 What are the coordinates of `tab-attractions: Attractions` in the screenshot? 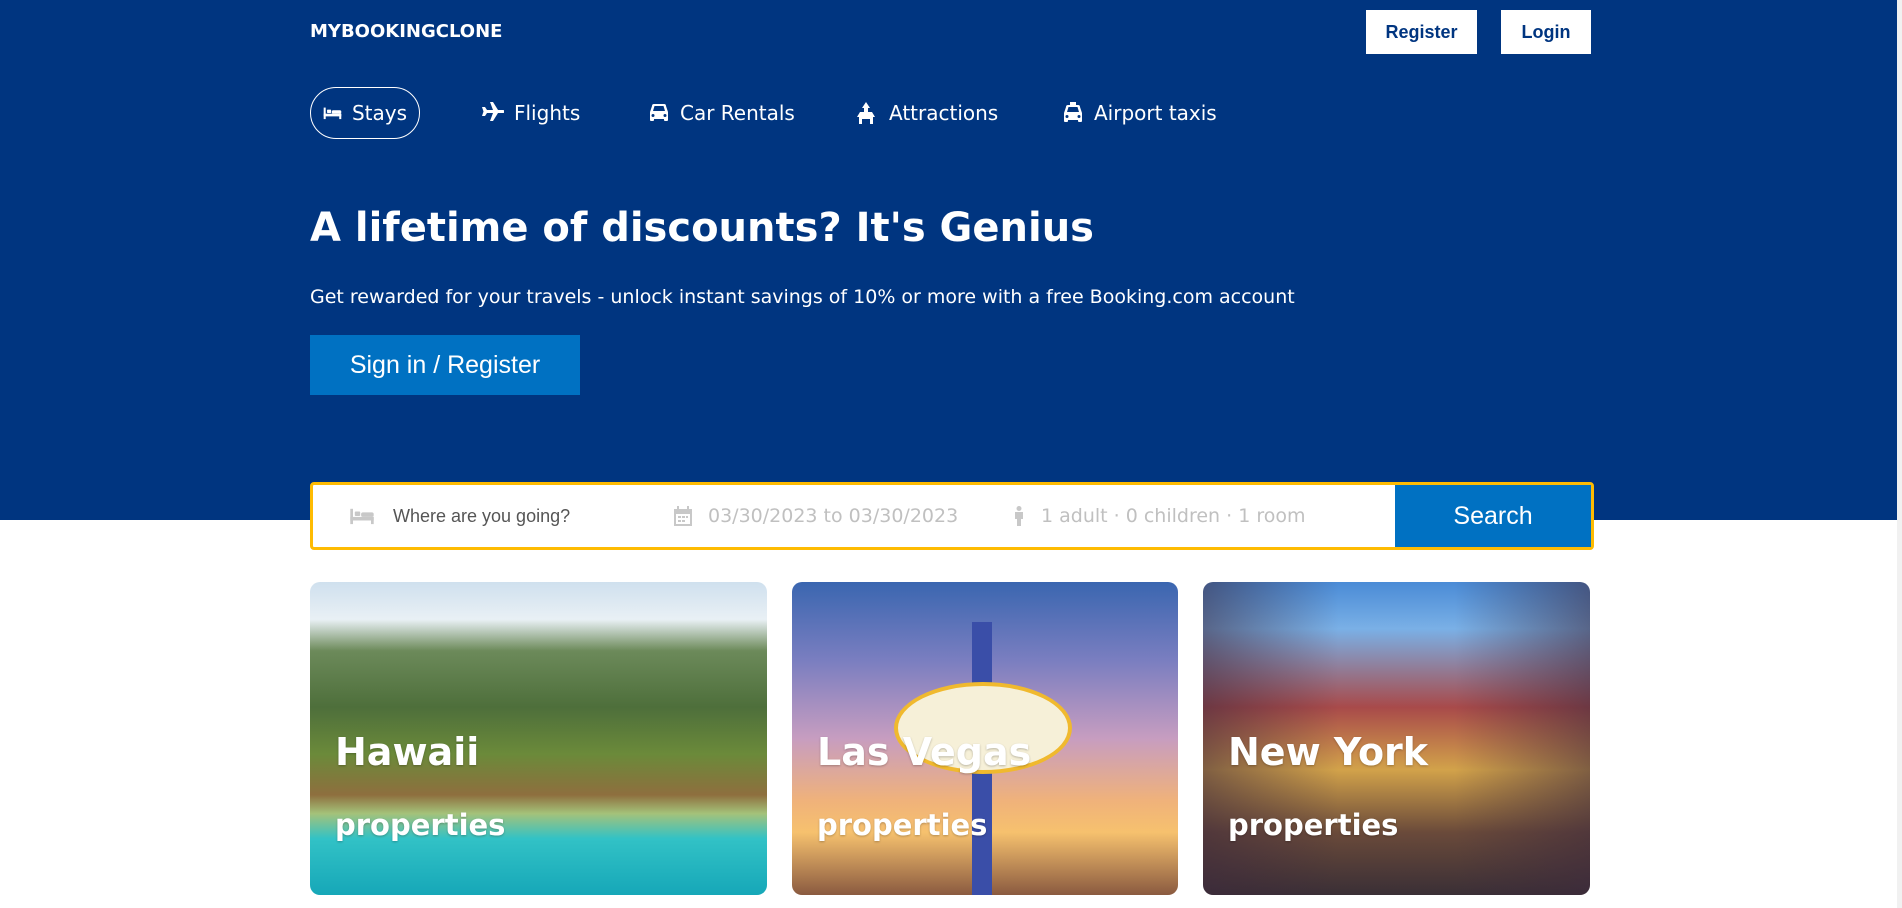 It's located at (925, 113).